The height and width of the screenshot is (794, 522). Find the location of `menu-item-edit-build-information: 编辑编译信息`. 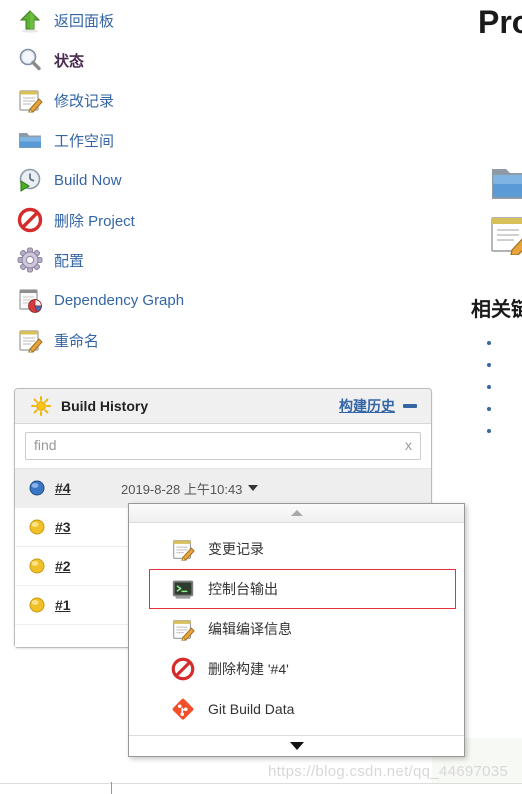

menu-item-edit-build-information: 编辑编译信息 is located at coordinates (296, 629).